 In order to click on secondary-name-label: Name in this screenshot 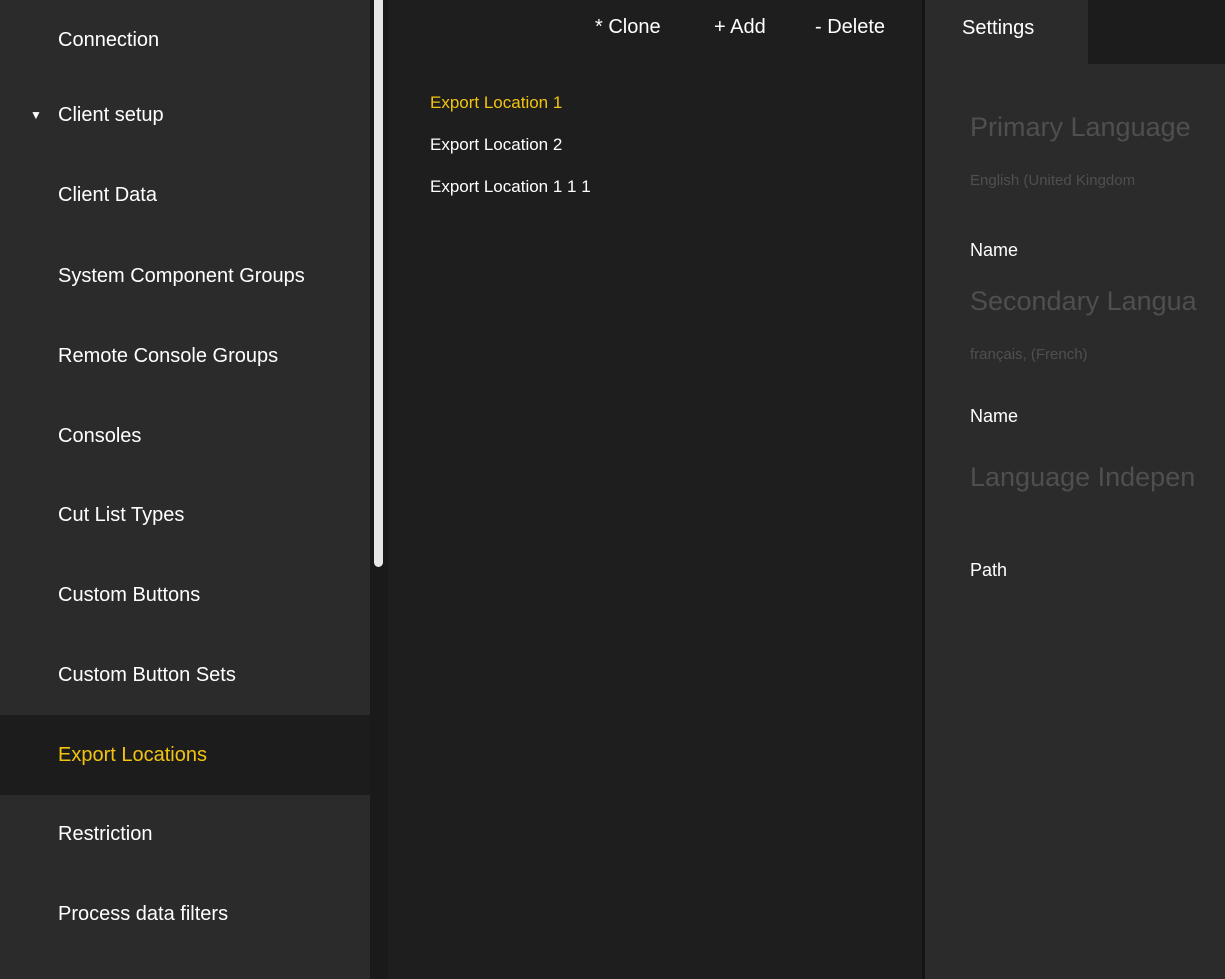, I will do `click(994, 416)`.